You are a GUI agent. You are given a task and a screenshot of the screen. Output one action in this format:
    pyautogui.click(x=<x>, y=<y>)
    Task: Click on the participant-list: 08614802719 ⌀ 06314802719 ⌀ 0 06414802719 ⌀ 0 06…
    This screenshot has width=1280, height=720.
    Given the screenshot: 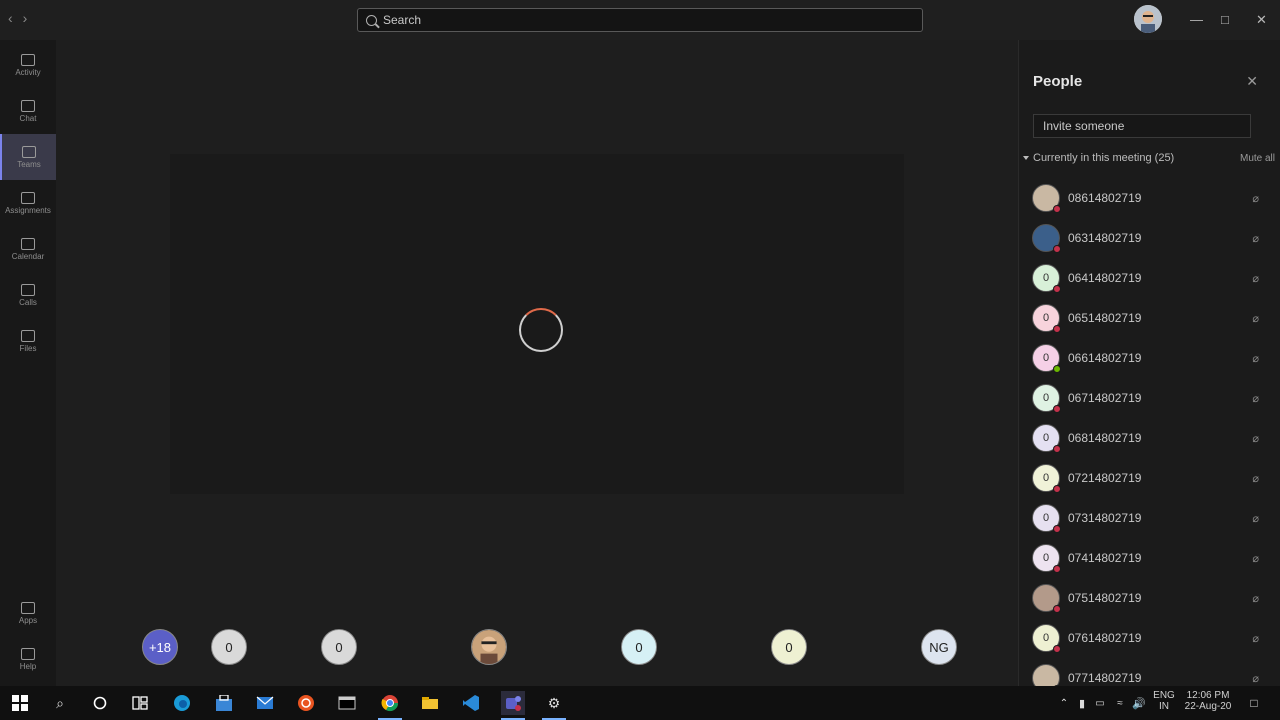 What is the action you would take?
    pyautogui.click(x=1149, y=438)
    